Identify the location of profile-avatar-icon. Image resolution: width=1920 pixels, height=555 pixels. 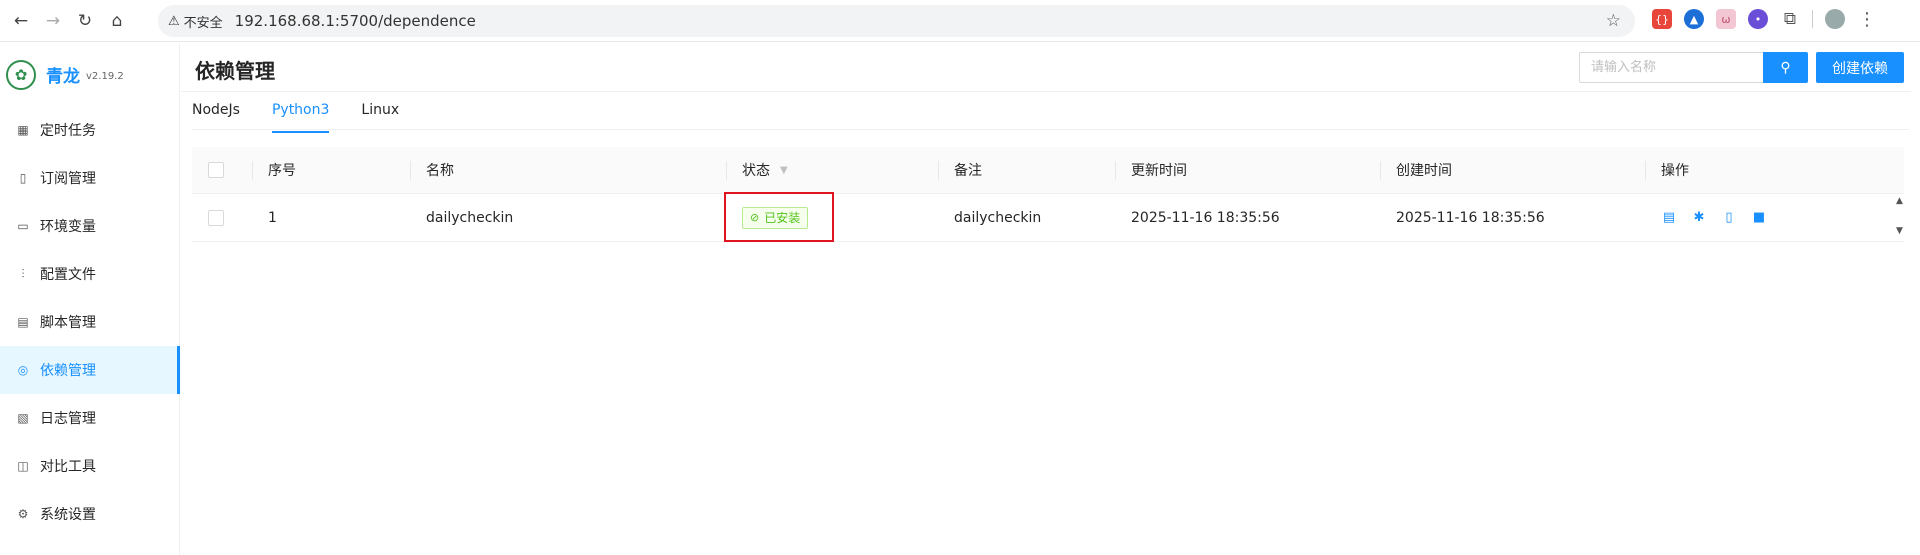
(1835, 19).